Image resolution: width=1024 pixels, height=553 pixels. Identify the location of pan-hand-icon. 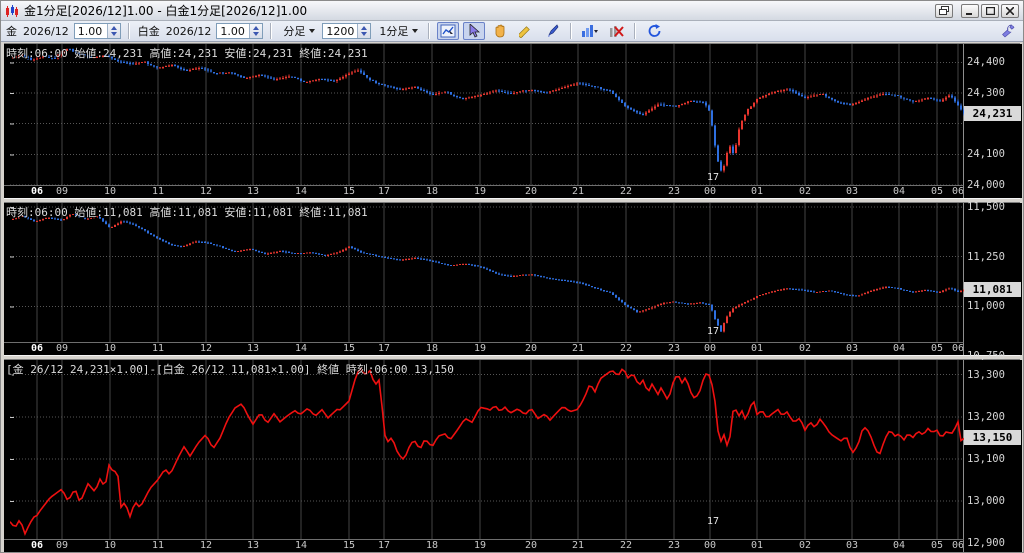
(500, 31).